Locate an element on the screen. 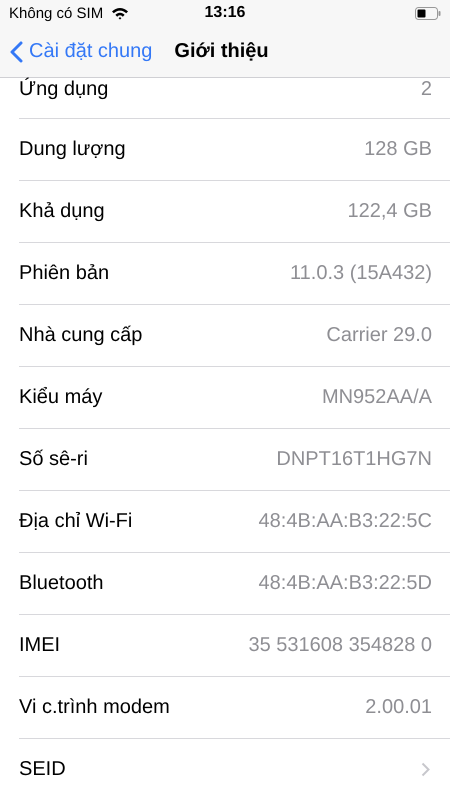 The height and width of the screenshot is (800, 450). row-label: Phiên bản is located at coordinates (64, 273).